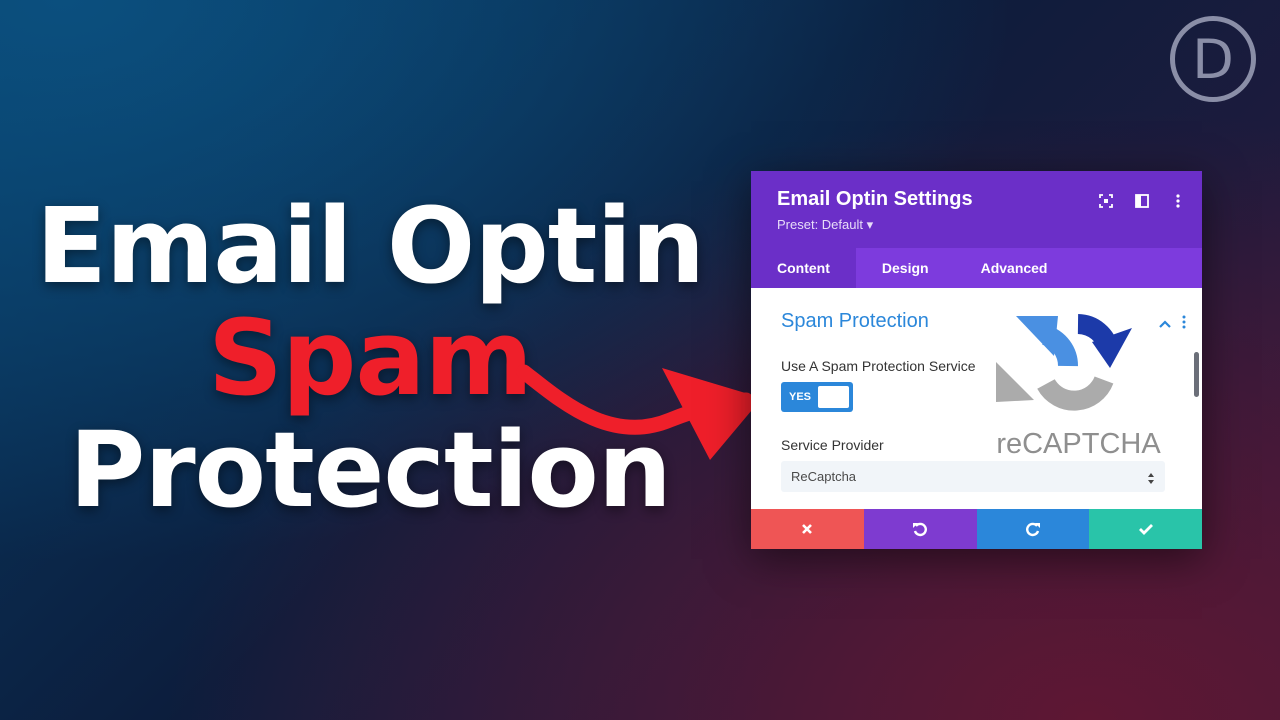 Image resolution: width=1280 pixels, height=720 pixels. Describe the element at coordinates (1184, 323) in the screenshot. I see `section-more-icon` at that location.